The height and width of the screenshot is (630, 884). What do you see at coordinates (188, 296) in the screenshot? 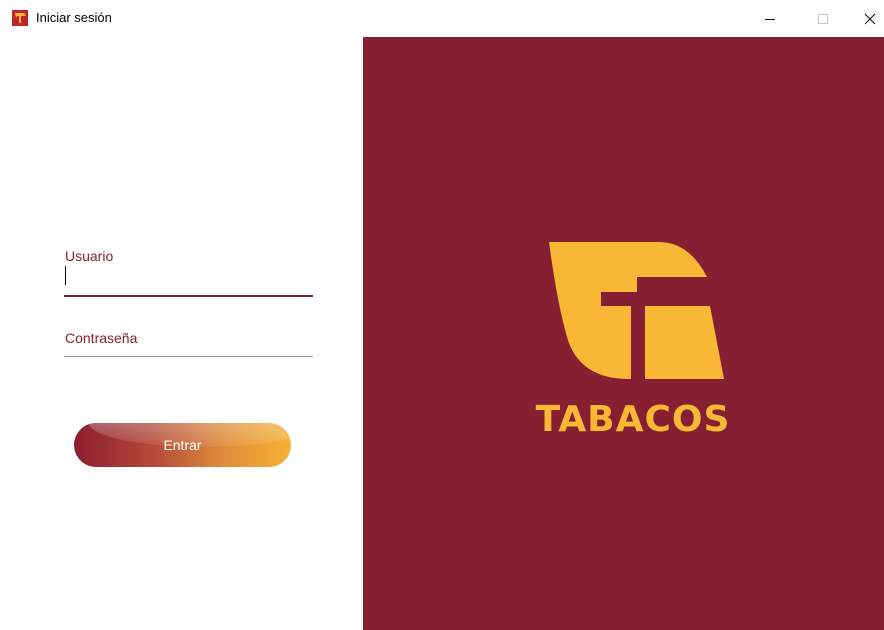
I see `username-underline` at bounding box center [188, 296].